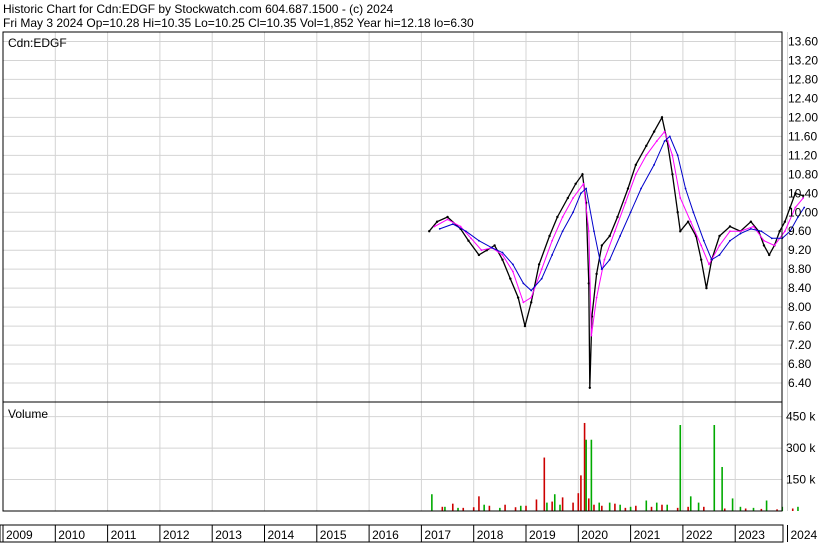 The height and width of the screenshot is (543, 830). Describe the element at coordinates (800, 326) in the screenshot. I see `price-tick-label: 7.60` at that location.